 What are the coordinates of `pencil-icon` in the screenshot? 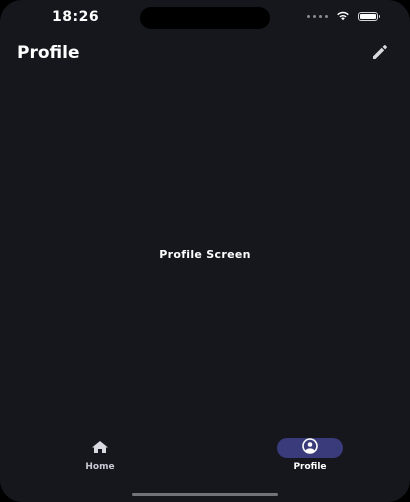 It's located at (380, 54).